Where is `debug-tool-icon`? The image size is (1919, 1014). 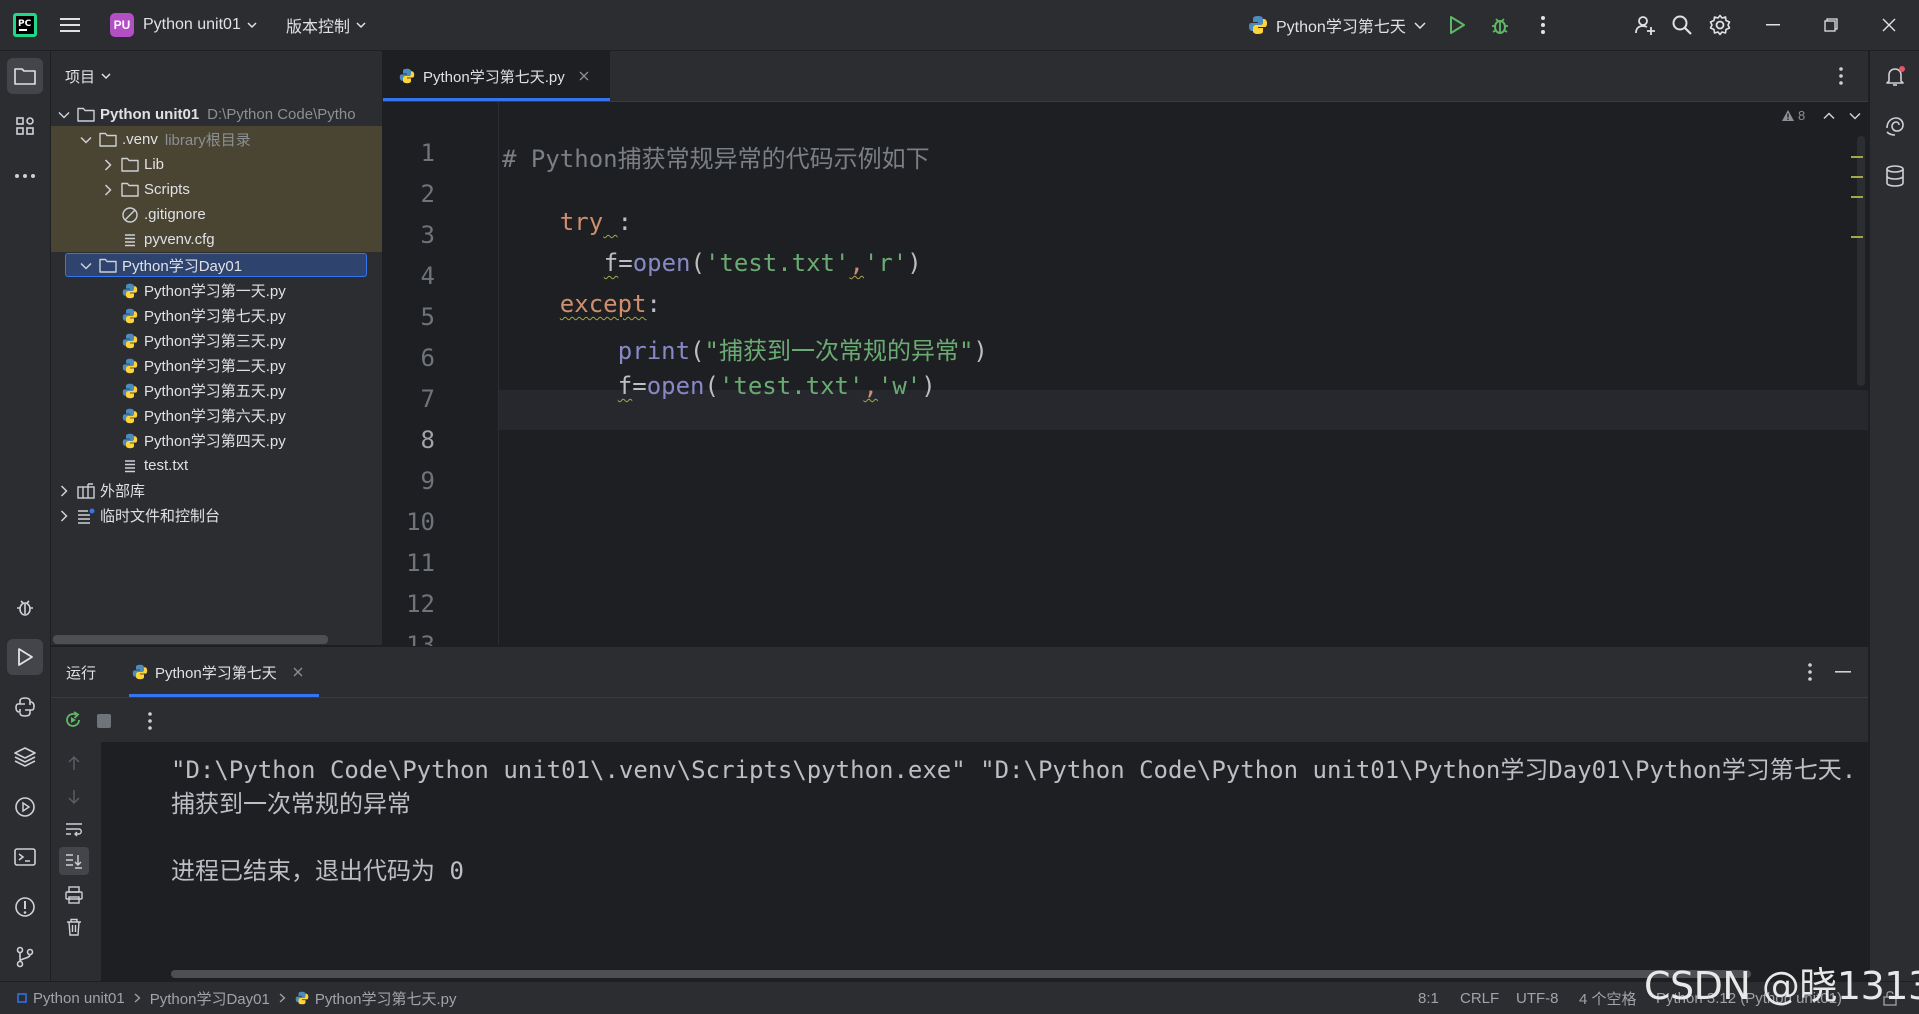 debug-tool-icon is located at coordinates (25, 607).